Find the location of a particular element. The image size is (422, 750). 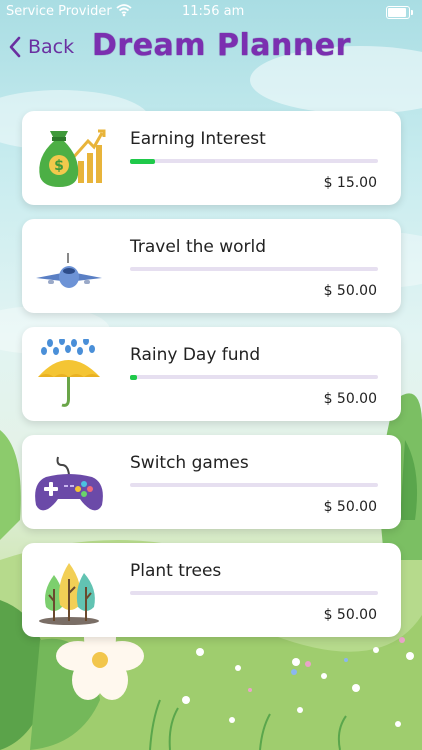

goal-amount: $ 15.00 is located at coordinates (350, 183).